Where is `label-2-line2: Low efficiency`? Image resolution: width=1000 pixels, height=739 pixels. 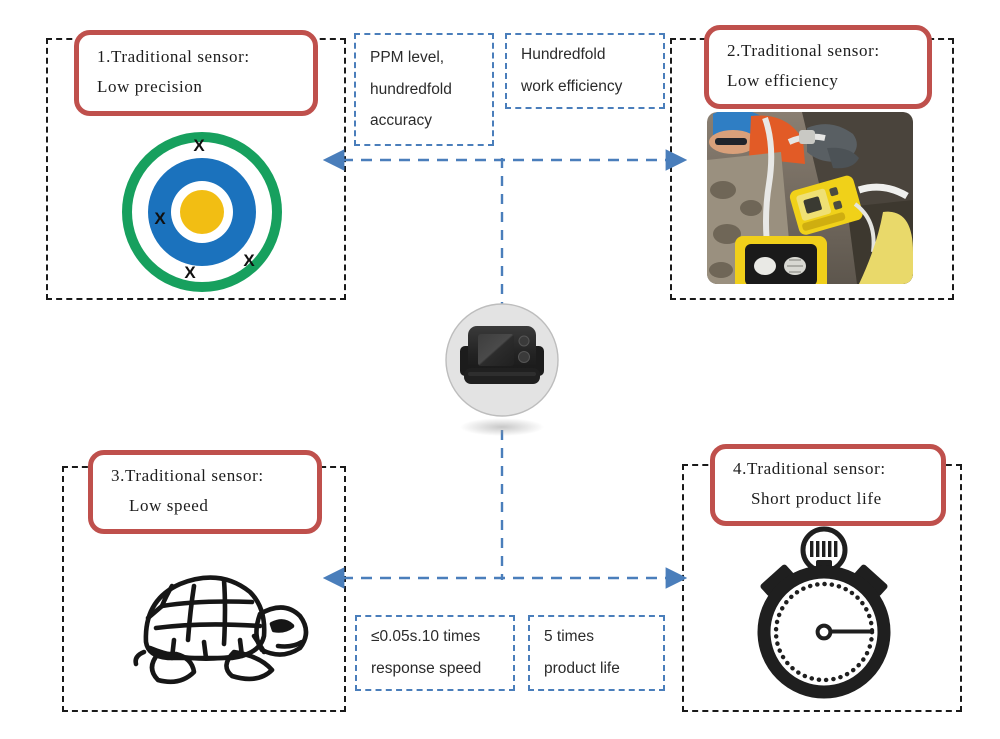 label-2-line2: Low efficiency is located at coordinates (783, 80).